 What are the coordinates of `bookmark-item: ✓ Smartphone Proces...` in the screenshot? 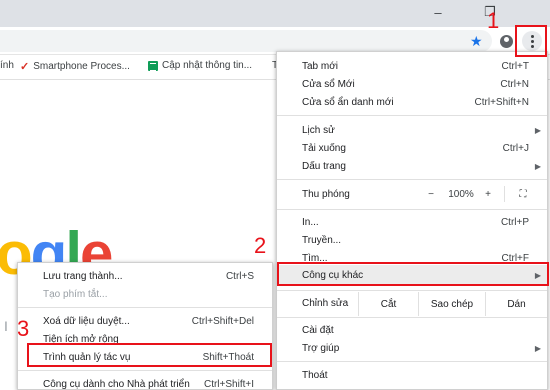 It's located at (75, 66).